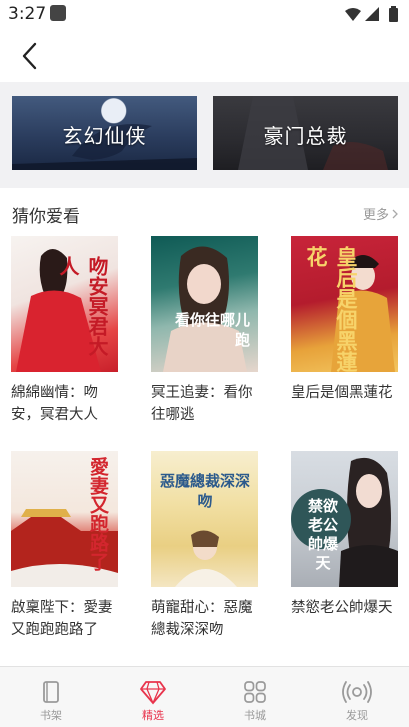 This screenshot has width=409, height=727. I want to click on tab-label: 精选, so click(153, 715).